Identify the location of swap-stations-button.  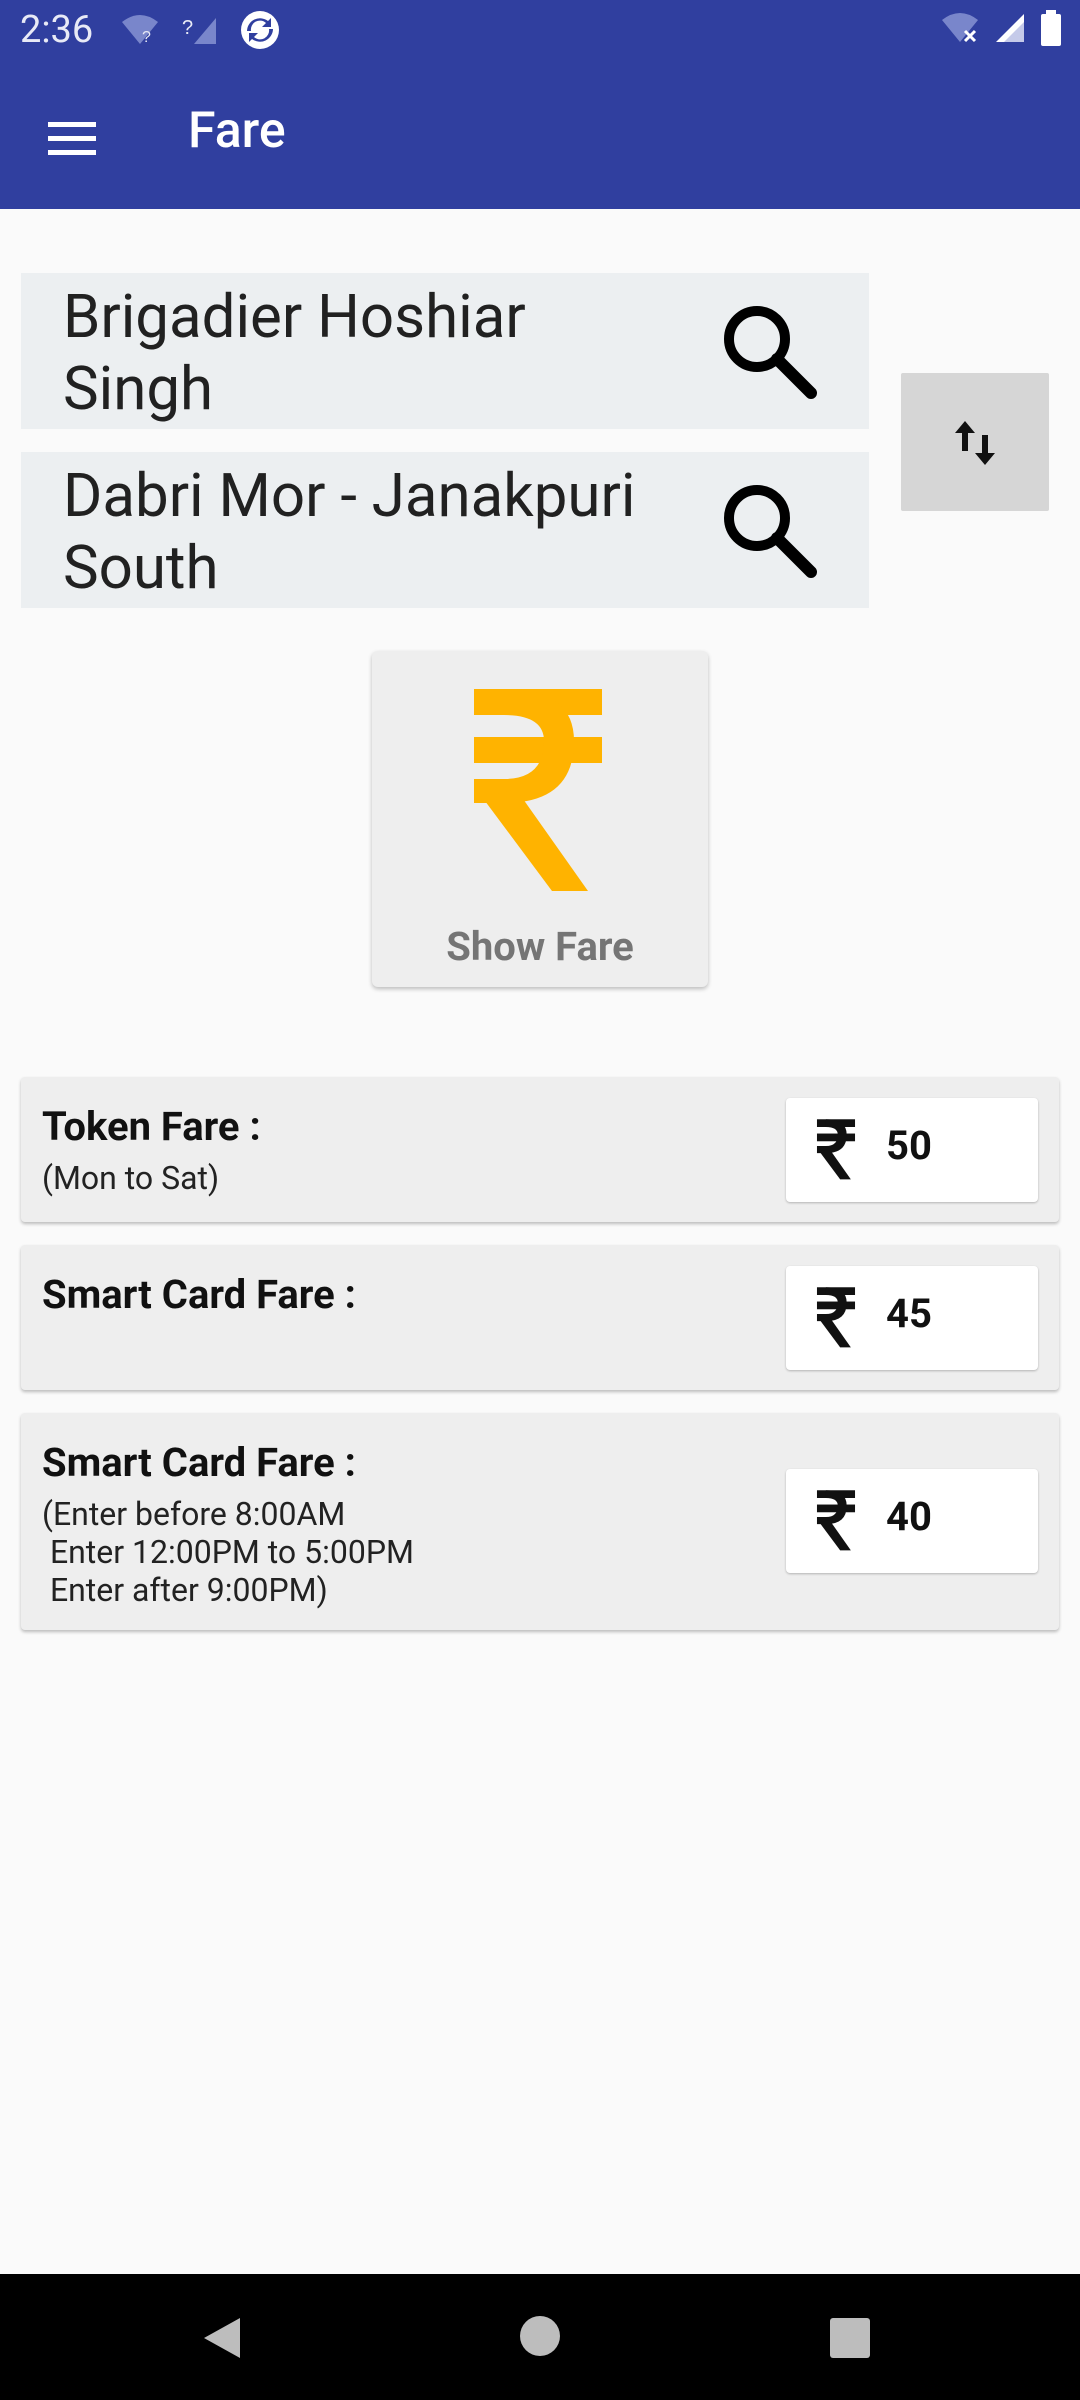
(975, 442).